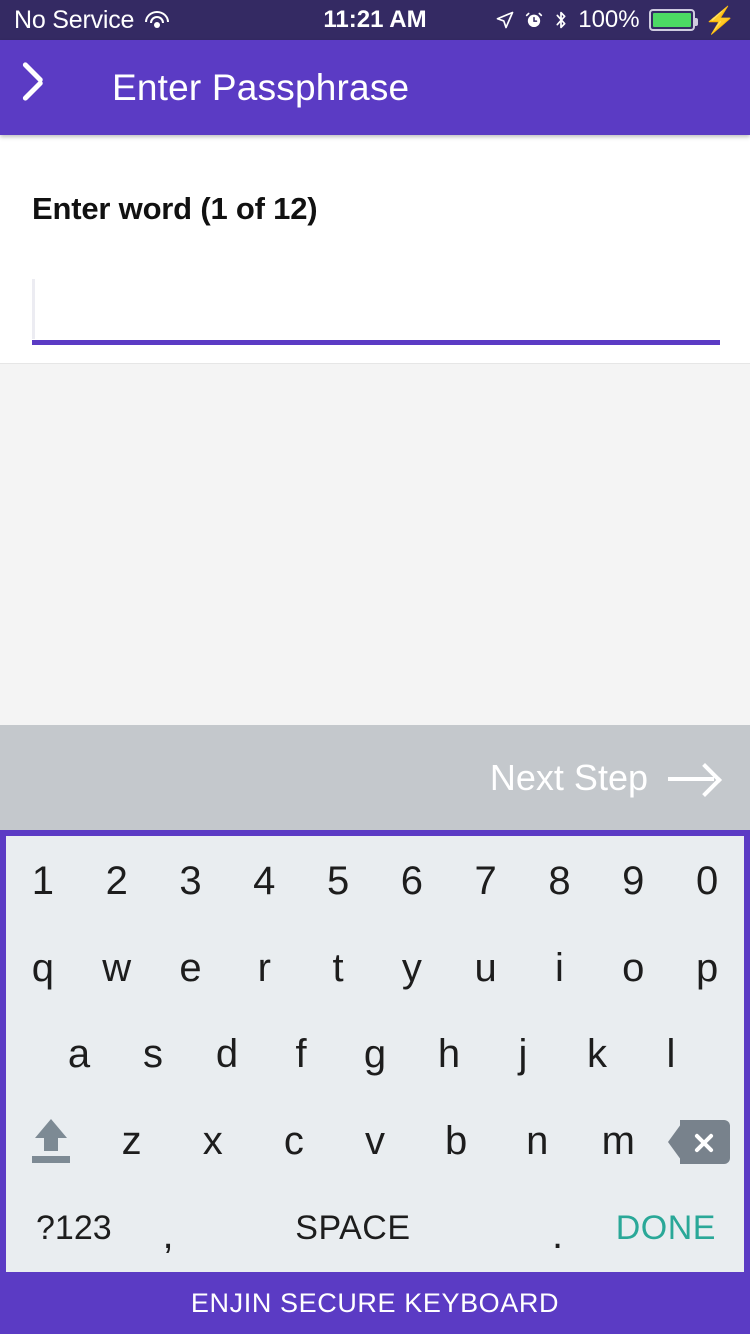 This screenshot has width=750, height=1334. What do you see at coordinates (560, 881) in the screenshot?
I see `key-8: 8` at bounding box center [560, 881].